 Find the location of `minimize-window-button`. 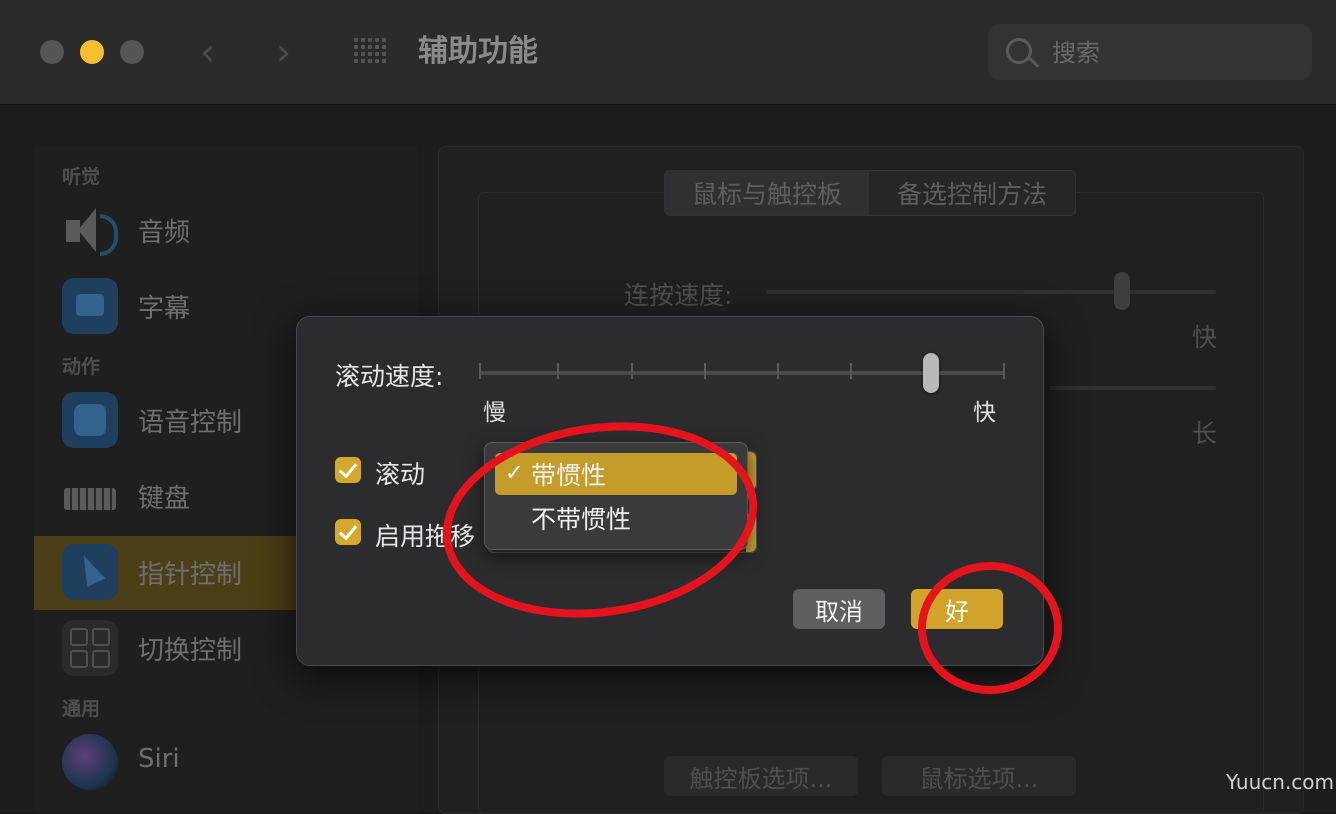

minimize-window-button is located at coordinates (92, 52).